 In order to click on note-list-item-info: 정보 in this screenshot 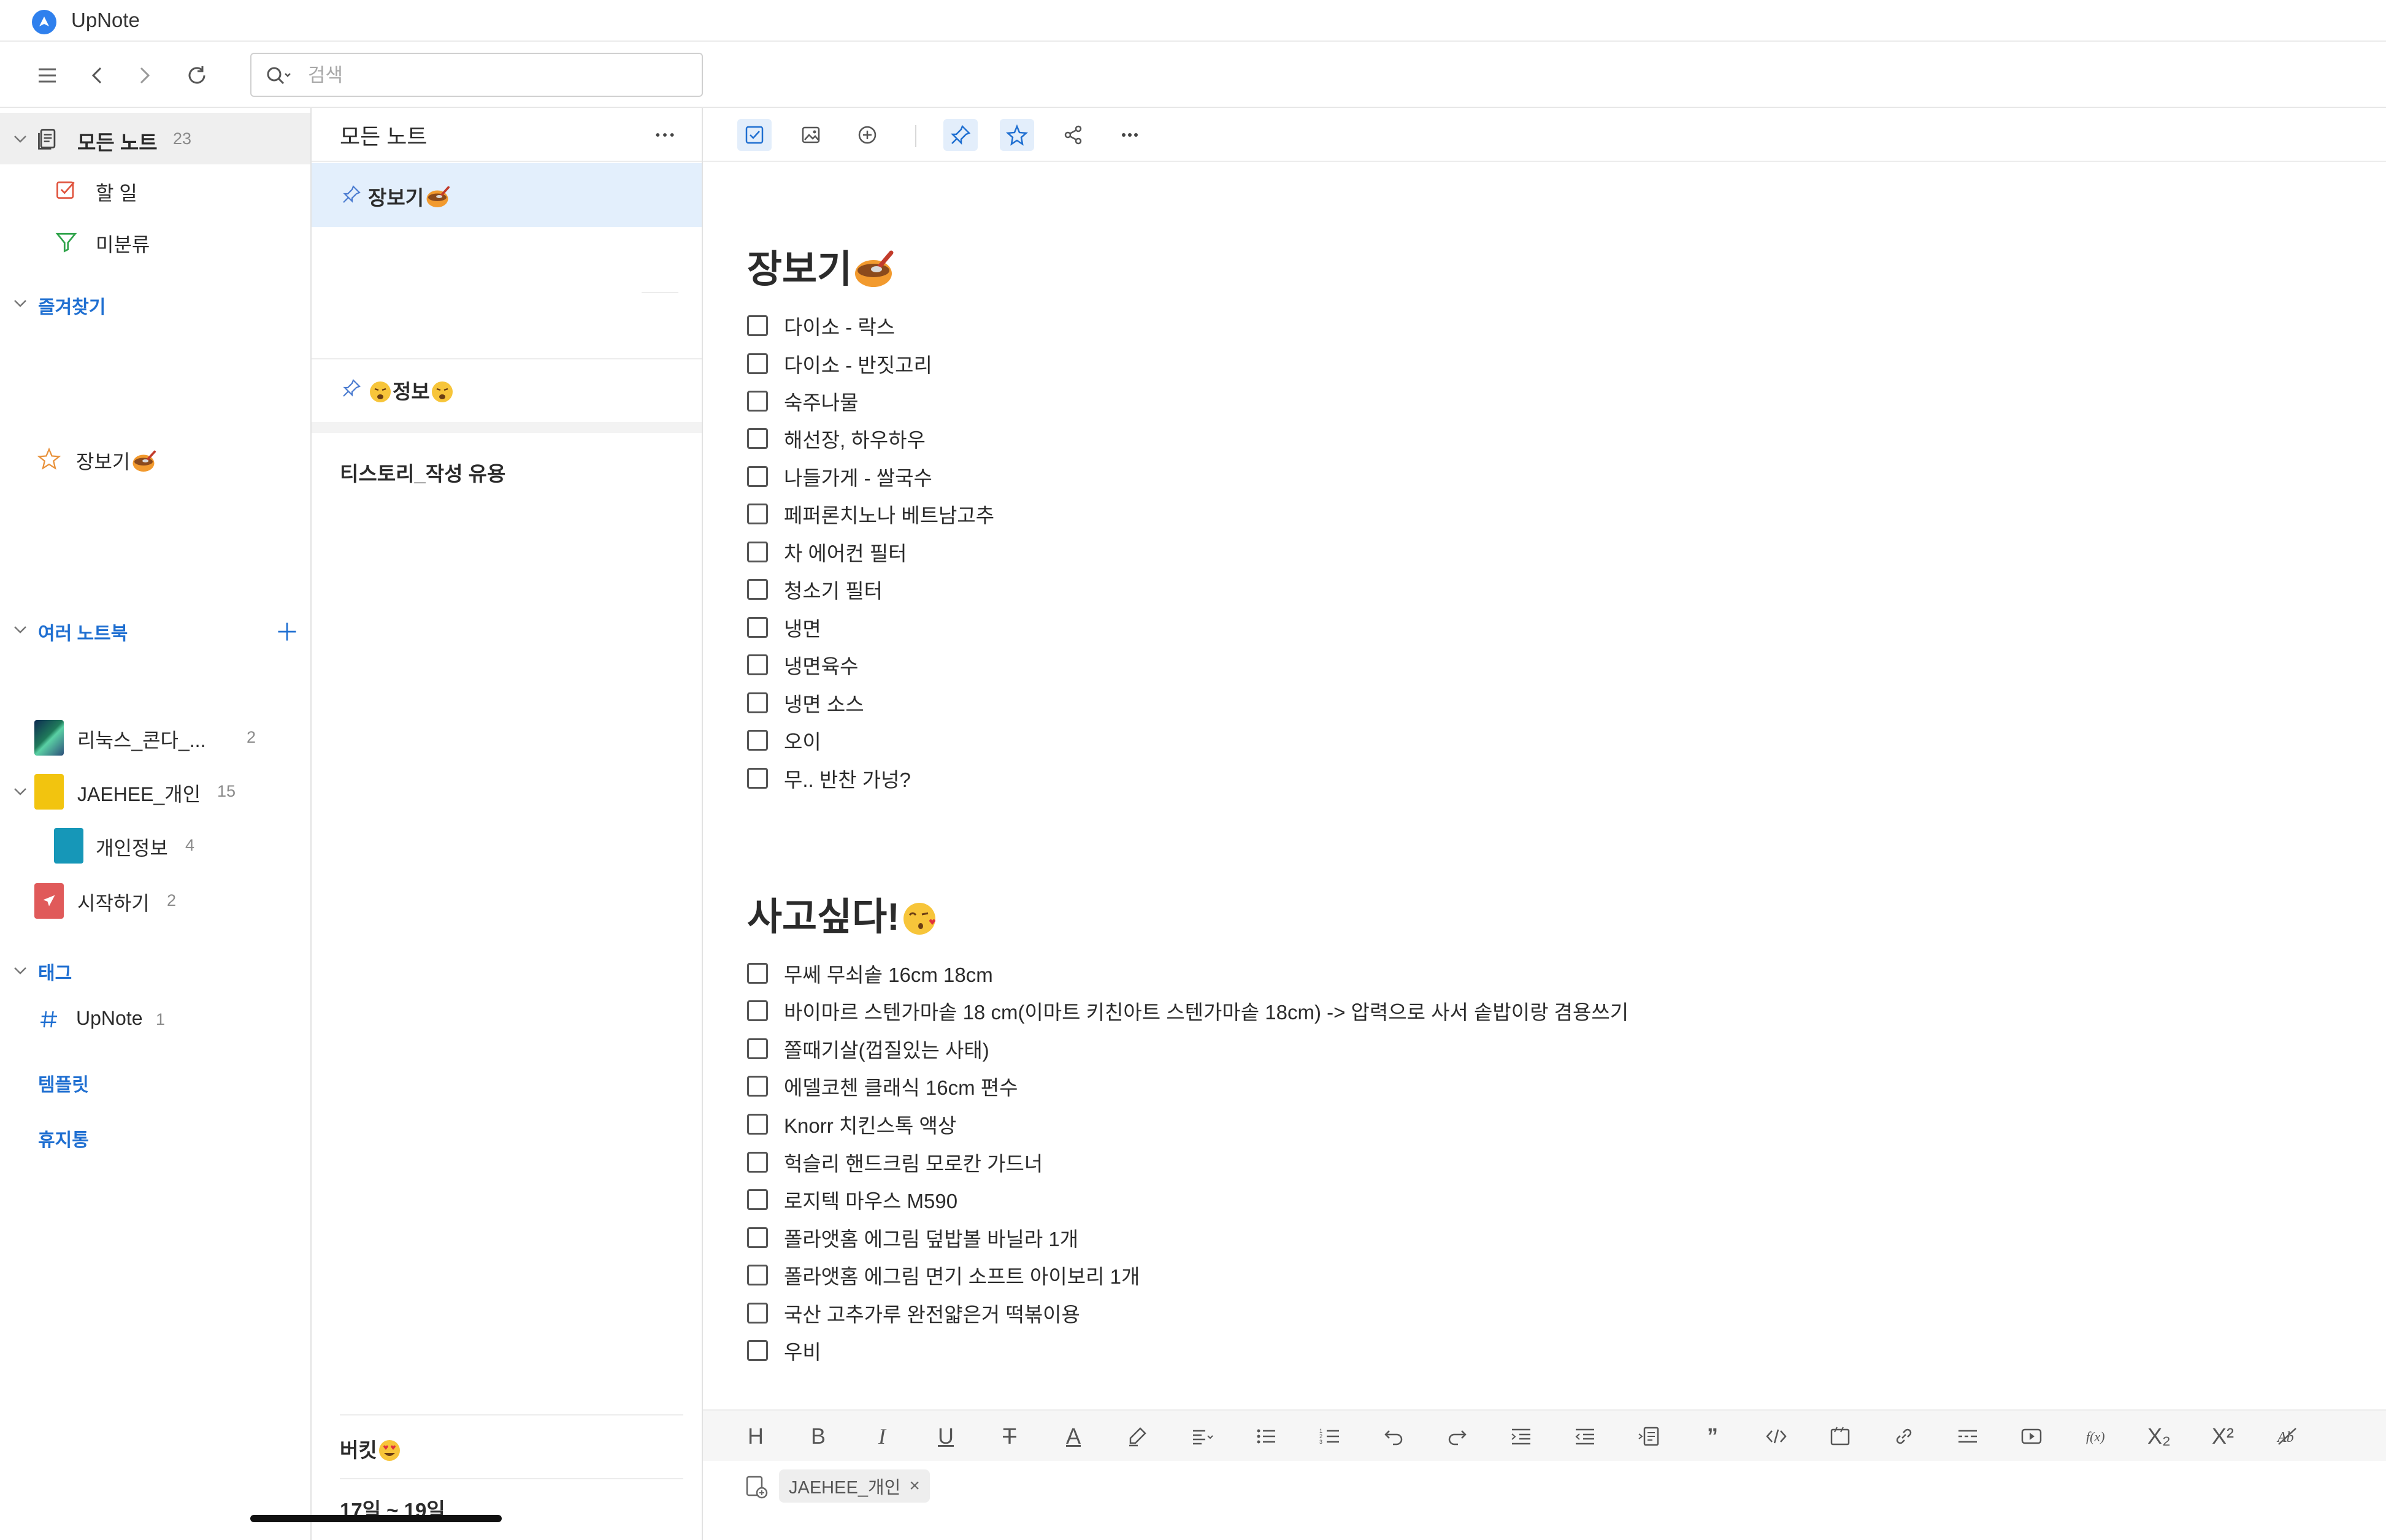, I will do `click(507, 390)`.